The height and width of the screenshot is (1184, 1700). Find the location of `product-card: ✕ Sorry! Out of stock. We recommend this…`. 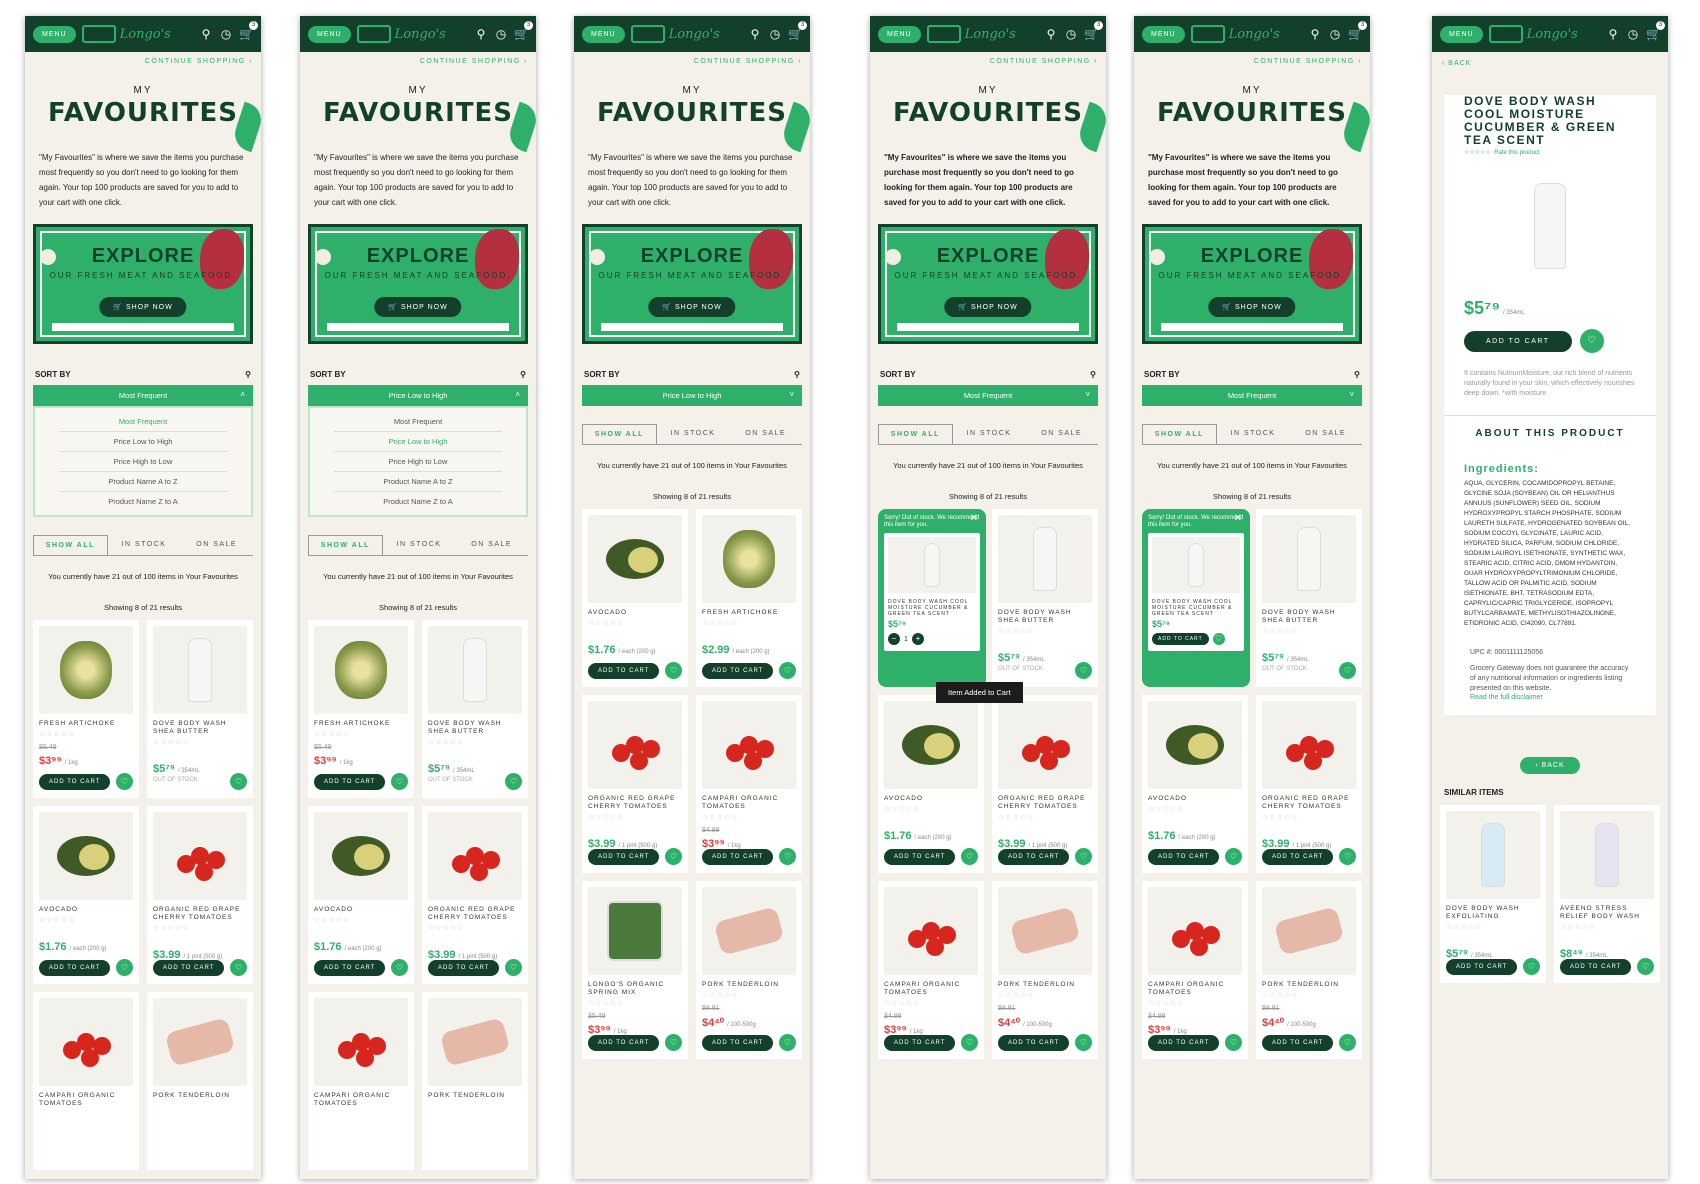

product-card: ✕ Sorry! Out of stock. We recommend this… is located at coordinates (1196, 598).